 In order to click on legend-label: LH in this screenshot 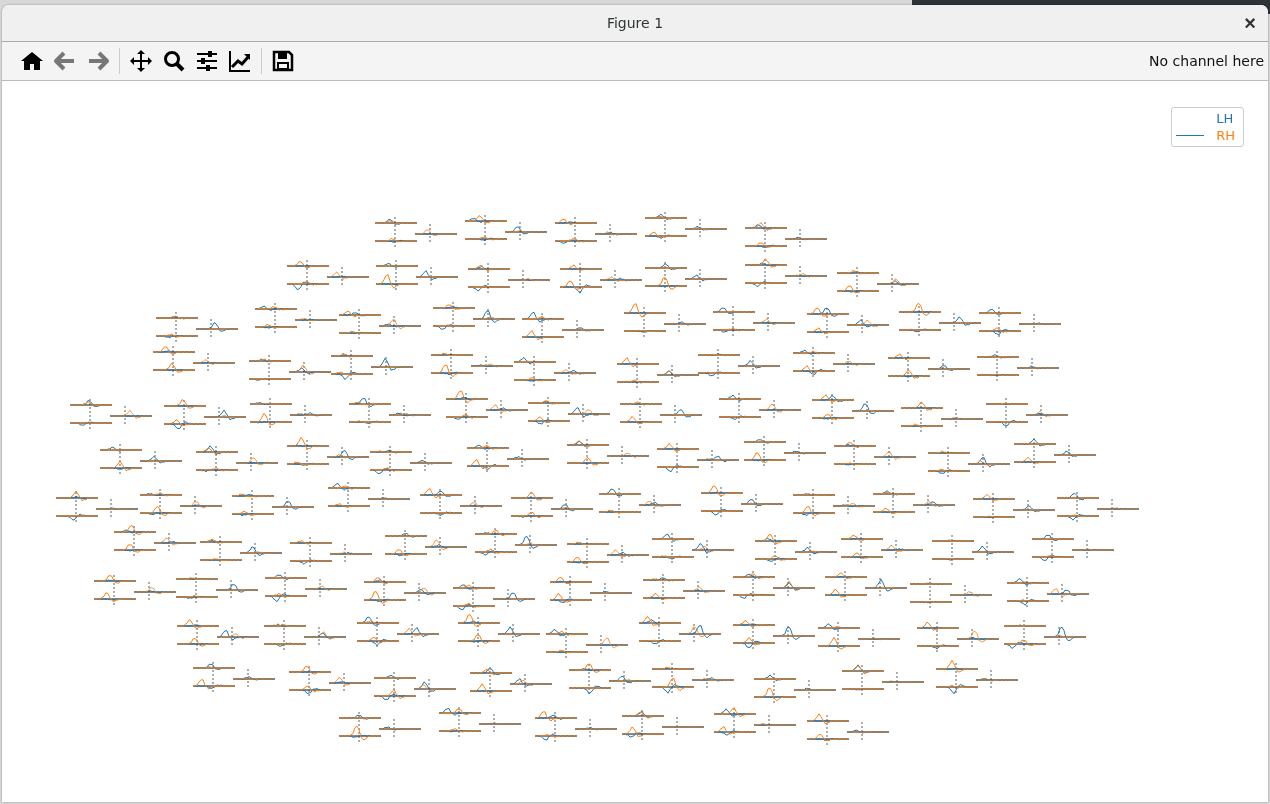, I will do `click(1225, 118)`.